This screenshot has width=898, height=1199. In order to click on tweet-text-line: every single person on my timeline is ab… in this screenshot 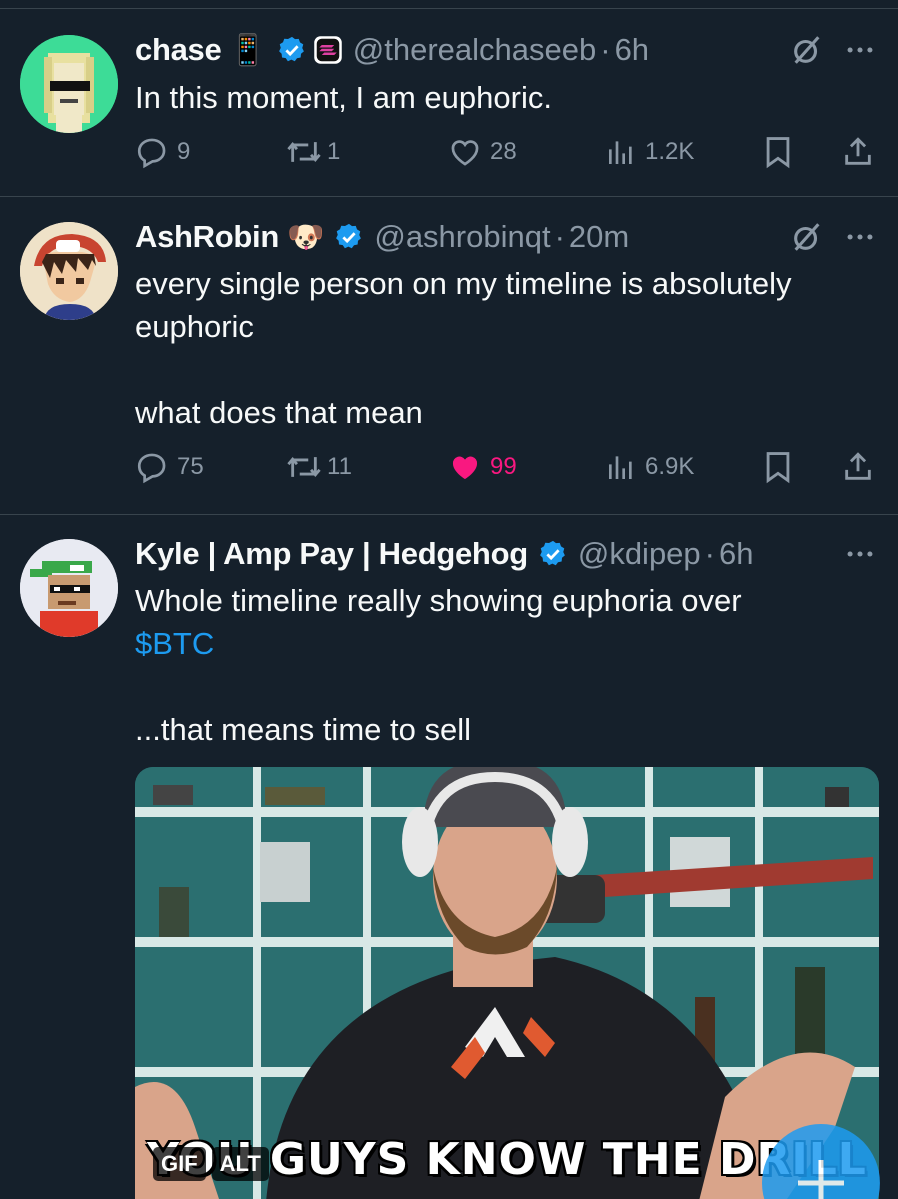, I will do `click(463, 283)`.